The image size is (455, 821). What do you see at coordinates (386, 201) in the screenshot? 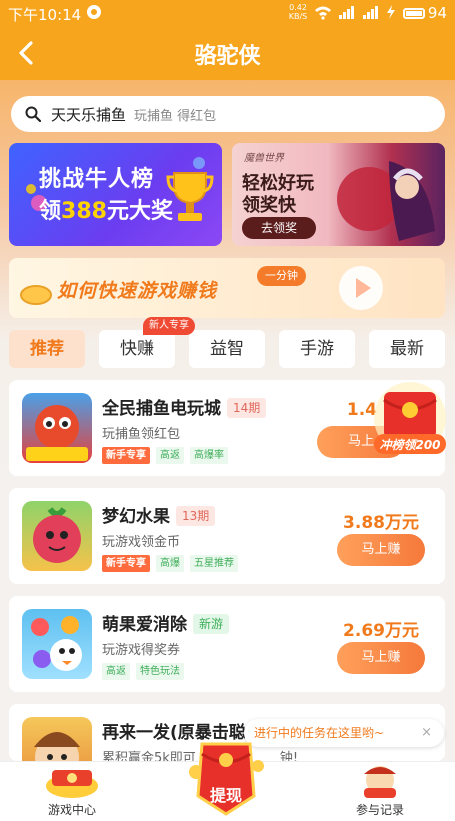
I see `character-illustration` at bounding box center [386, 201].